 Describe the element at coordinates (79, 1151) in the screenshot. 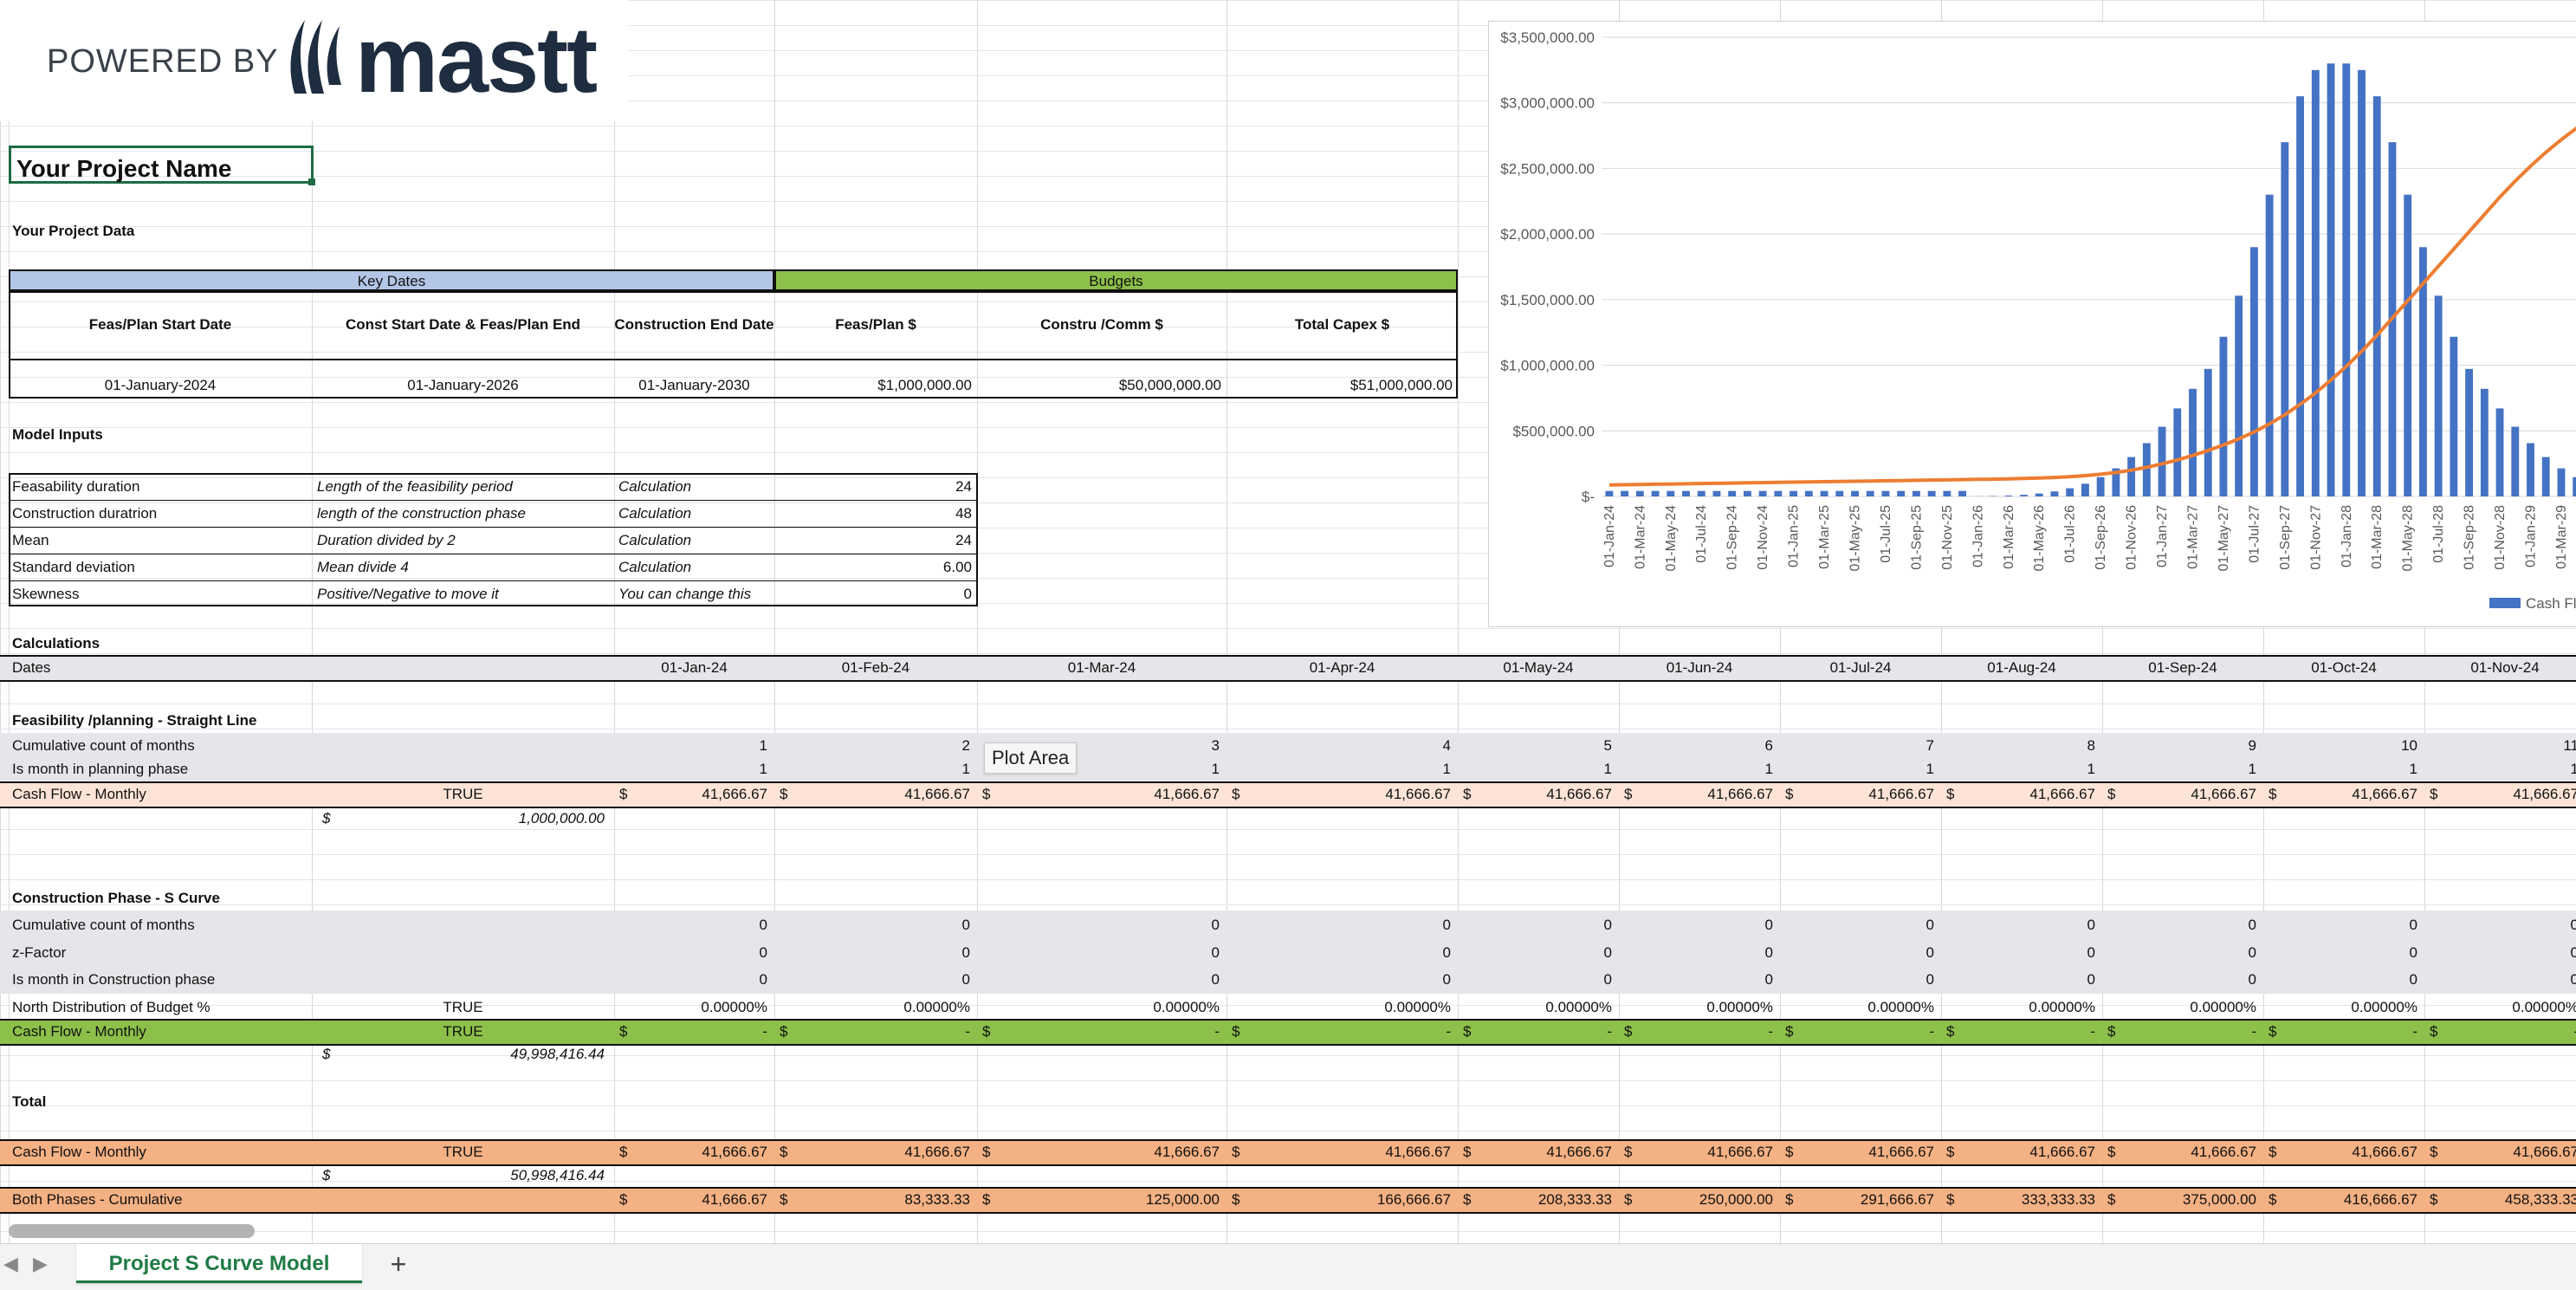

I see `total-cash-label: Cash Flow - Monthly` at that location.